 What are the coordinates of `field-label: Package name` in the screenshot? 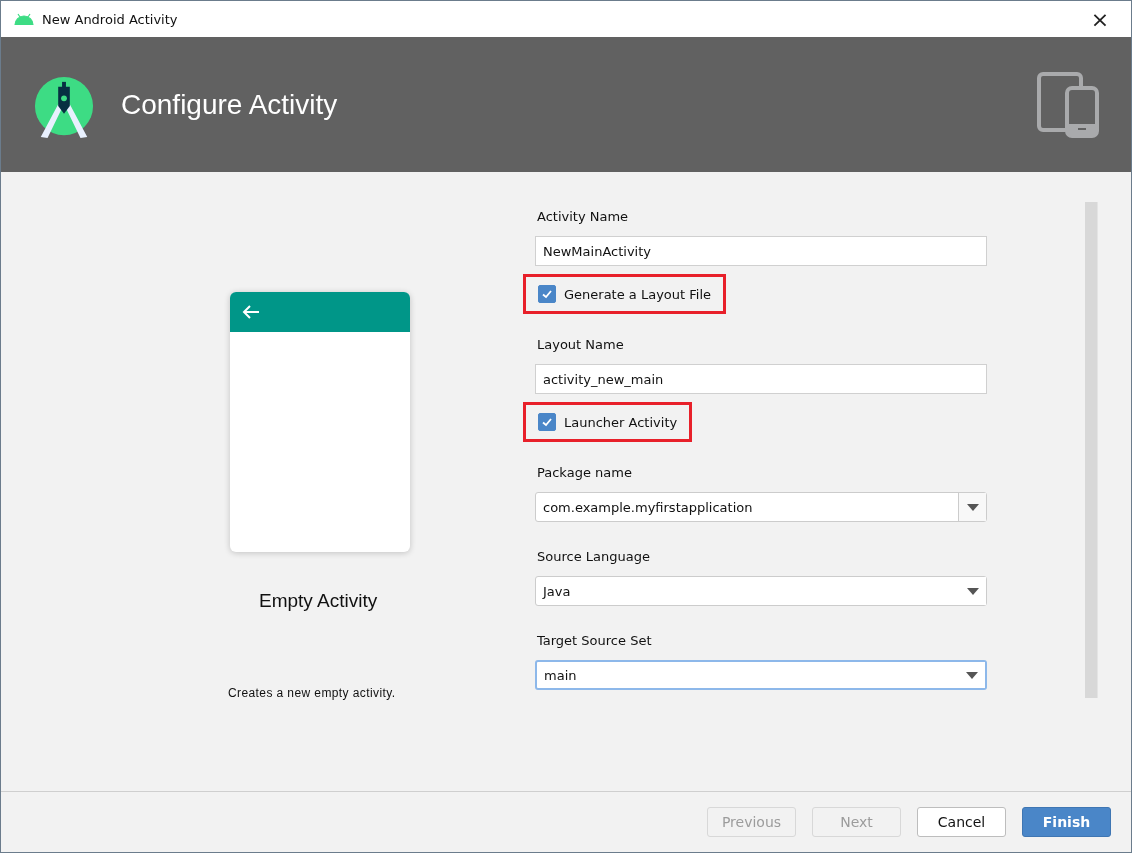 It's located at (584, 473).